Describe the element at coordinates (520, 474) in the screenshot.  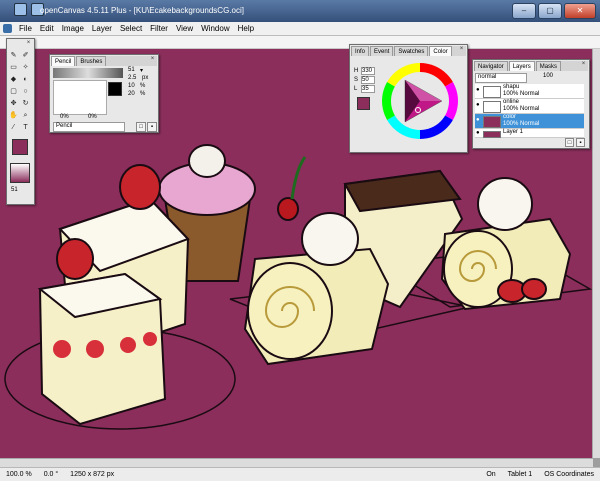
I see `tablet-name: Tablet 1` at that location.